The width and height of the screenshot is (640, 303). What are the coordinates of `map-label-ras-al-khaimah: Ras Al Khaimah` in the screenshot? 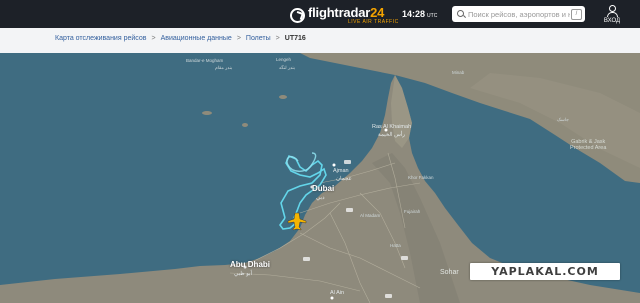 It's located at (392, 127).